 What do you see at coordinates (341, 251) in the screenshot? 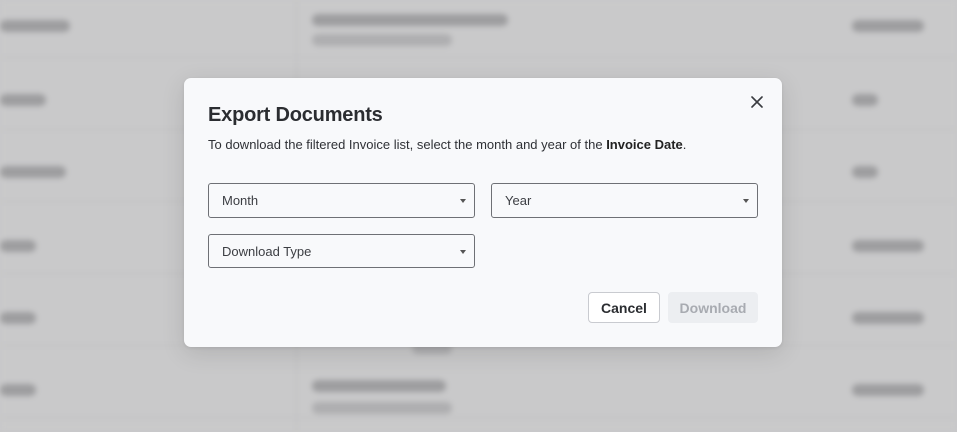
I see `download-type-select: Download Type` at bounding box center [341, 251].